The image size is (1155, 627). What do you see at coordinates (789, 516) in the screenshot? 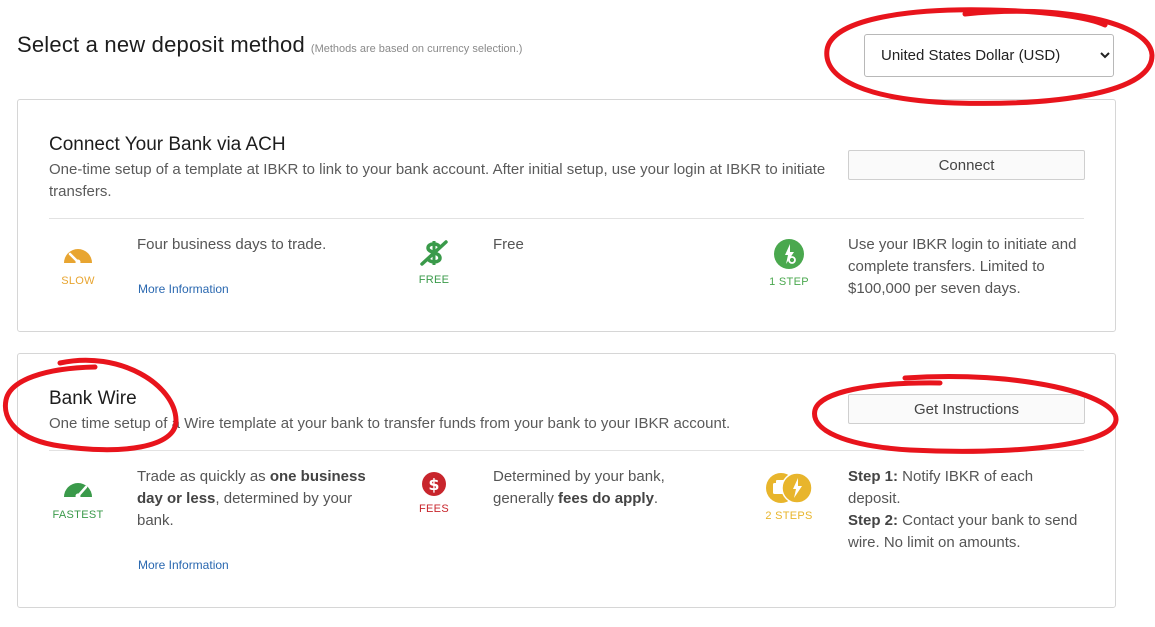
I see `wire-steps-label: 2 STEPS` at bounding box center [789, 516].